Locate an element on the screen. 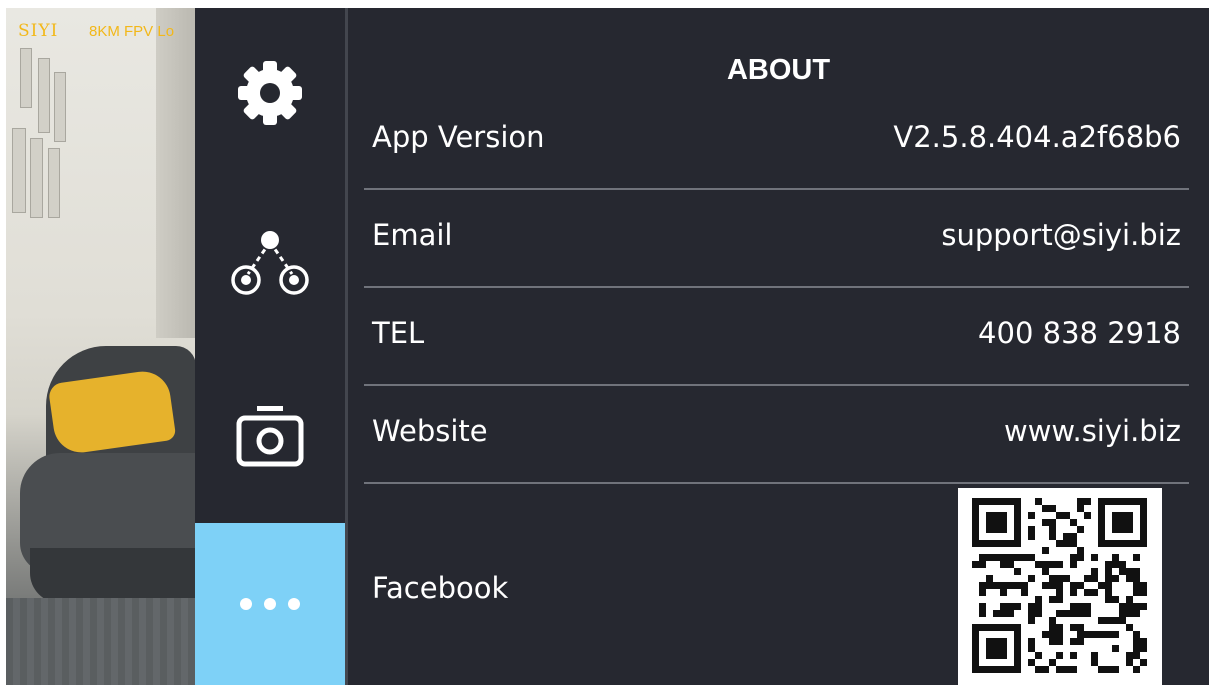  about-row-app-version: App Version V2.5.8.404.a2f68b6 is located at coordinates (776, 141).